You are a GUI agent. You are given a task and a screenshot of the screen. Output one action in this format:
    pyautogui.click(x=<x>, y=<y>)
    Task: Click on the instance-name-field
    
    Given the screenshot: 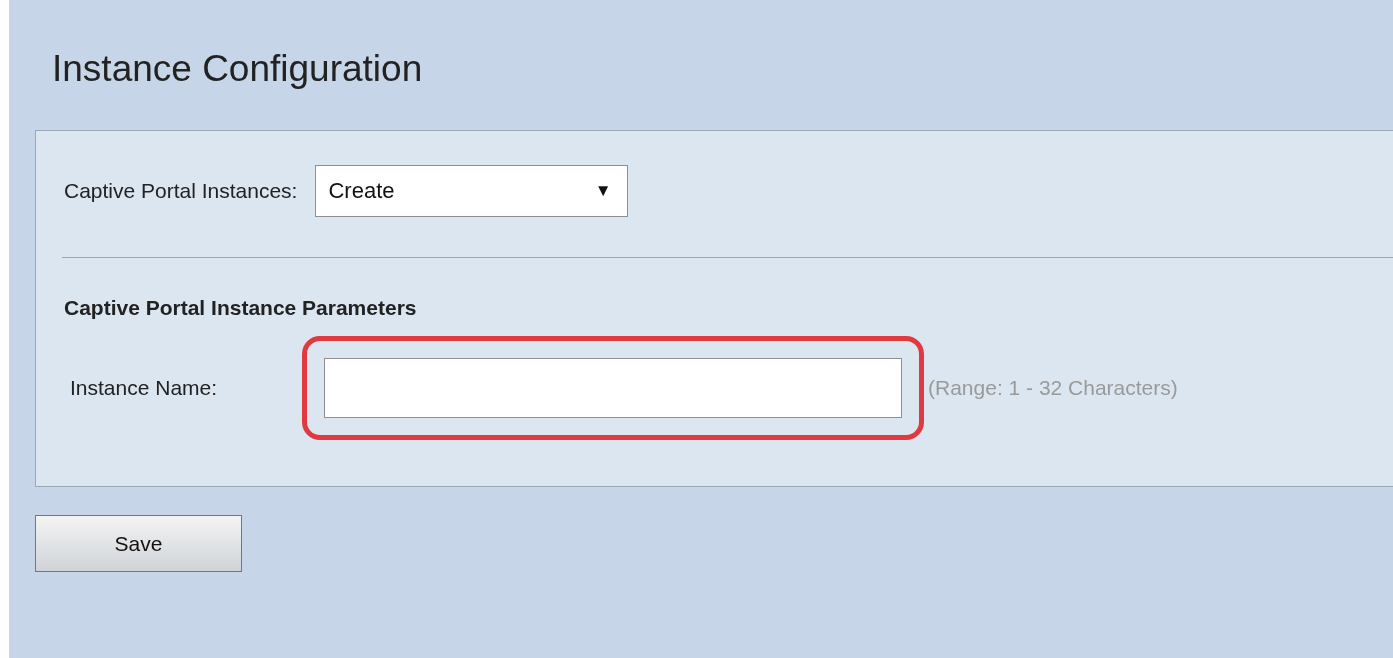 What is the action you would take?
    pyautogui.click(x=613, y=388)
    